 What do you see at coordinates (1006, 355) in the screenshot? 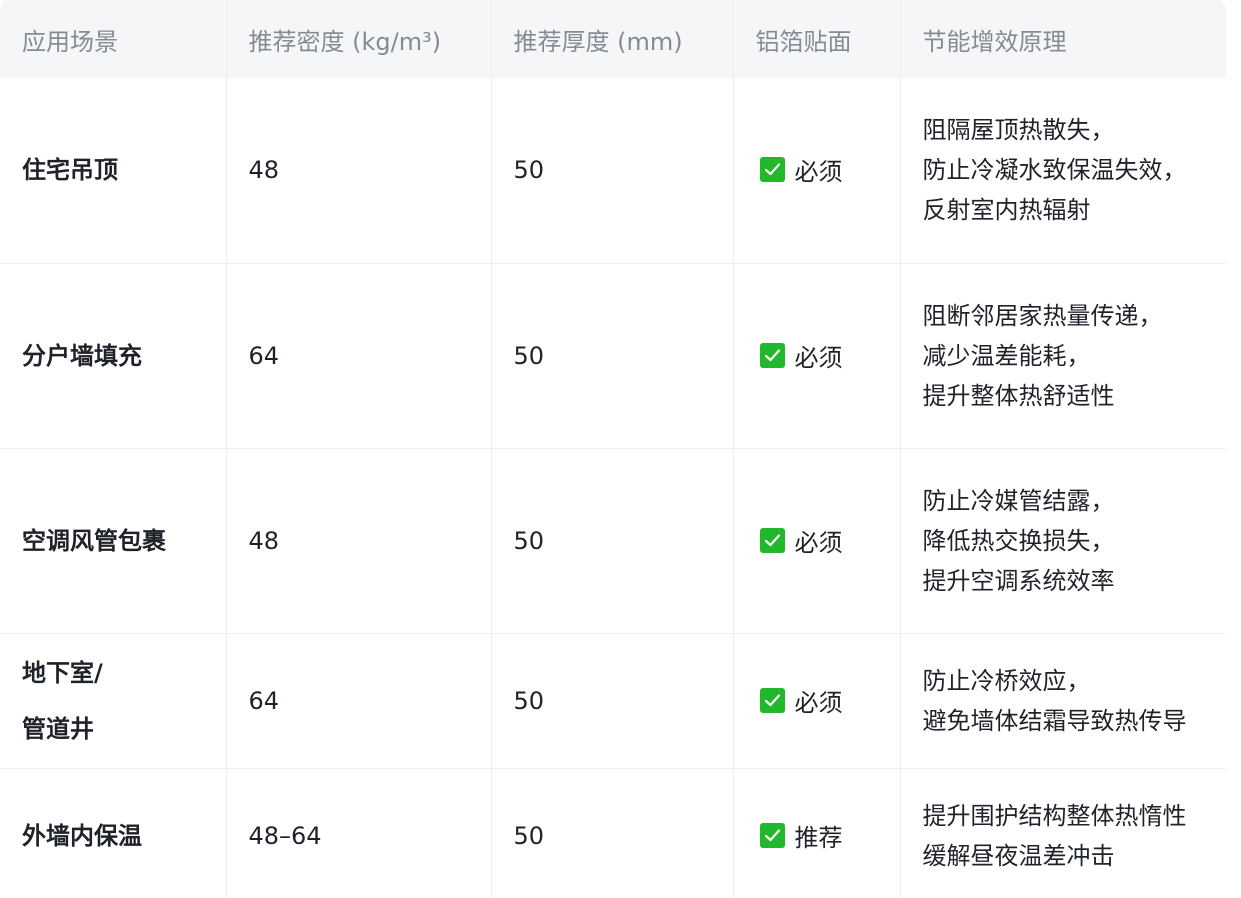
I see `principle-line: 减少温差能耗，` at bounding box center [1006, 355].